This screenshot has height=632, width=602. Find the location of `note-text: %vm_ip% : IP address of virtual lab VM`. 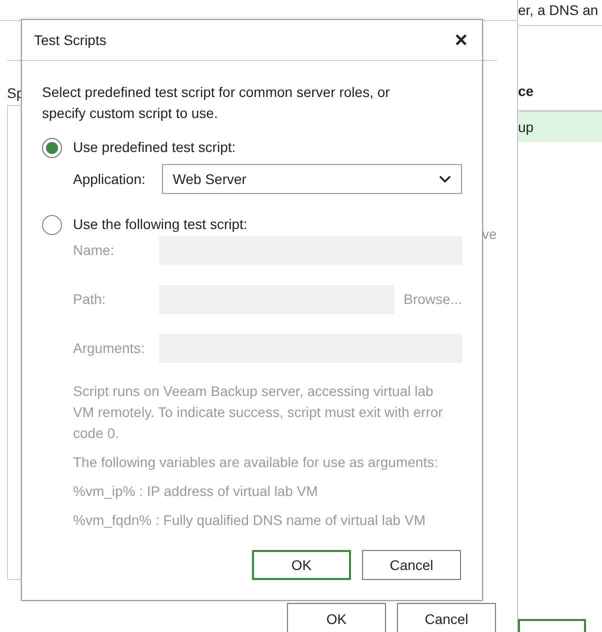

note-text: %vm_ip% : IP address of virtual lab VM is located at coordinates (196, 491).